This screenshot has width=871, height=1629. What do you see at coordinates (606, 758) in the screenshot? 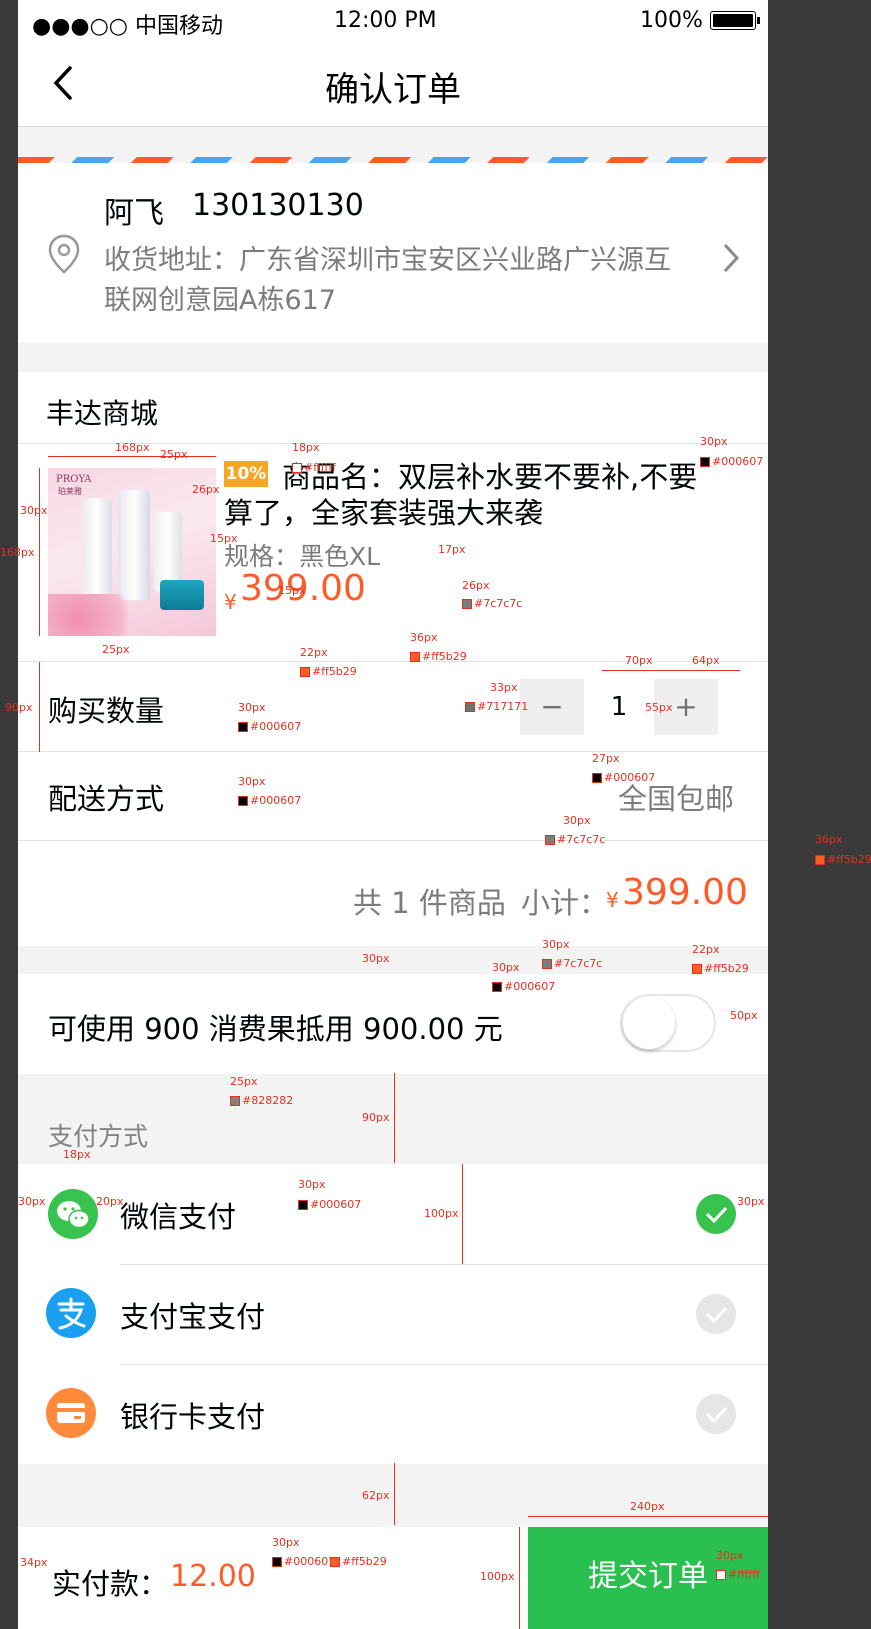
I see `dimension-label: 27px` at bounding box center [606, 758].